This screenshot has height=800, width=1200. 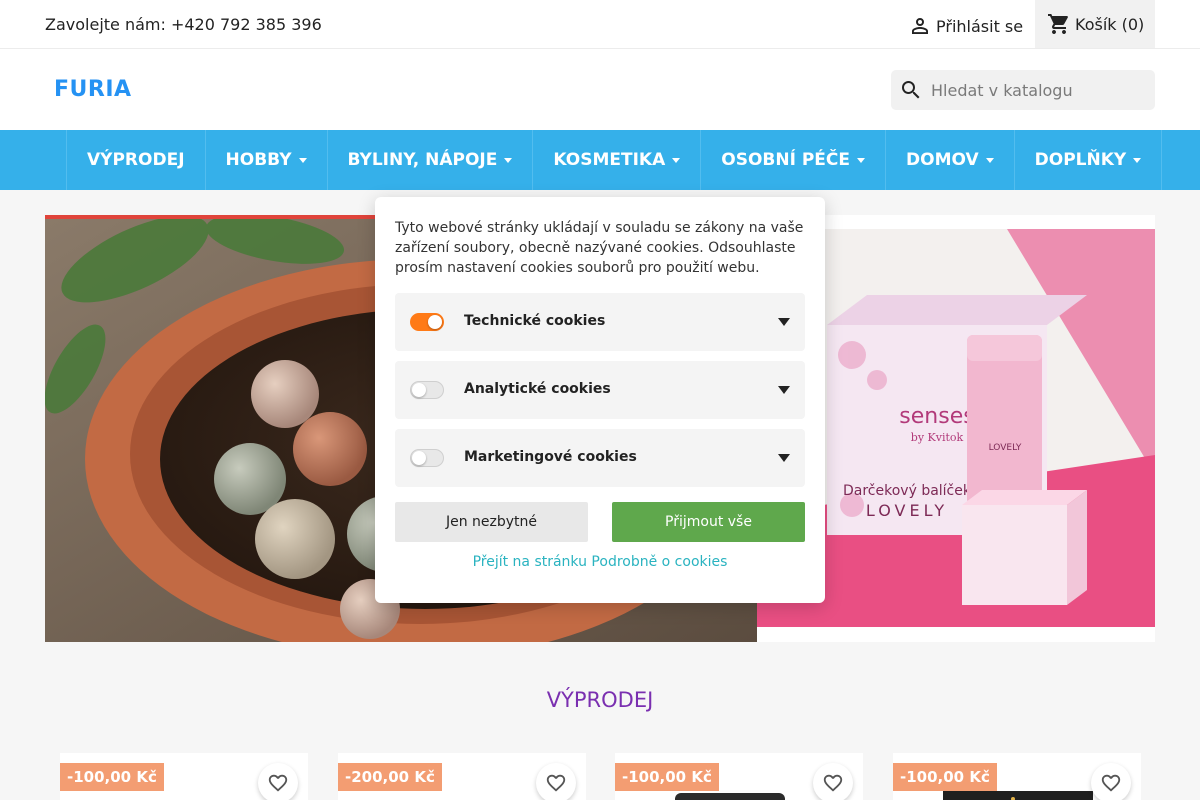 I want to click on nav-item-label: VÝPRODEJ, so click(x=136, y=160).